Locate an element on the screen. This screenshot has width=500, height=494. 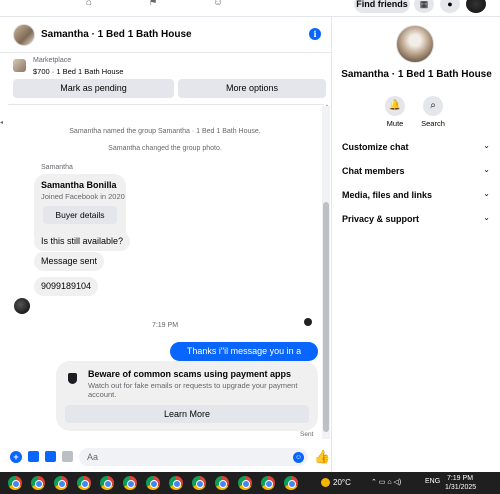
message-input is located at coordinates (193, 457).